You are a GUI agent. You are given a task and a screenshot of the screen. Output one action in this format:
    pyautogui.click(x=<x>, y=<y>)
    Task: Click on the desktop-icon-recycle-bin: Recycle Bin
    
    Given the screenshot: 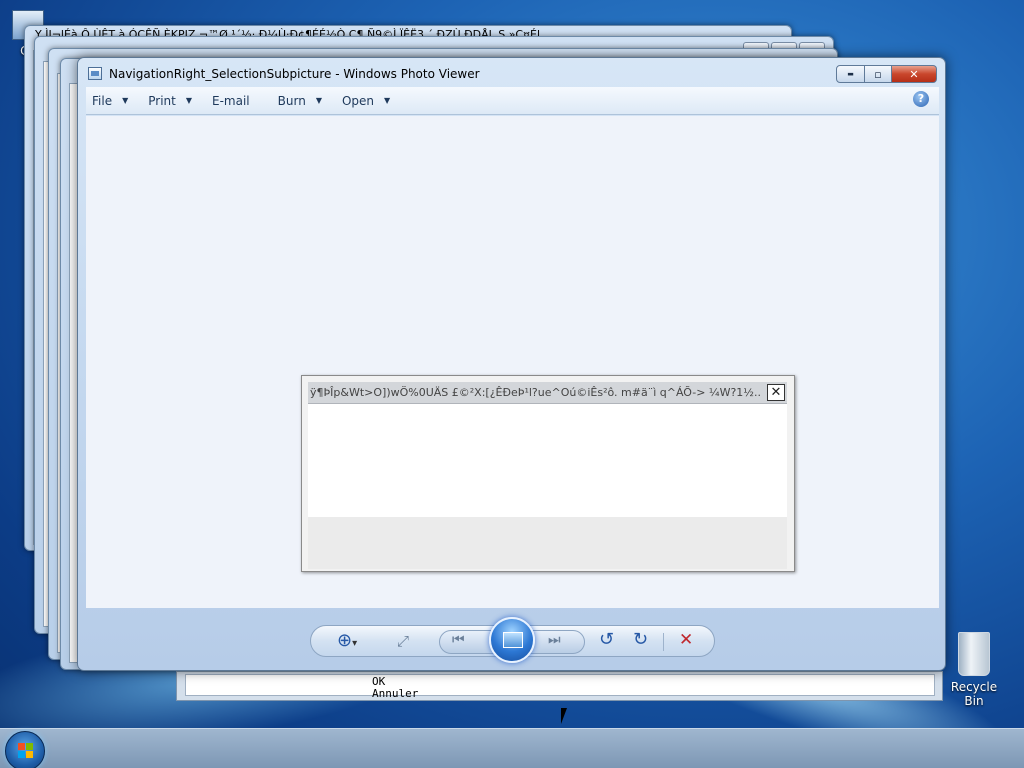 What is the action you would take?
    pyautogui.click(x=974, y=670)
    